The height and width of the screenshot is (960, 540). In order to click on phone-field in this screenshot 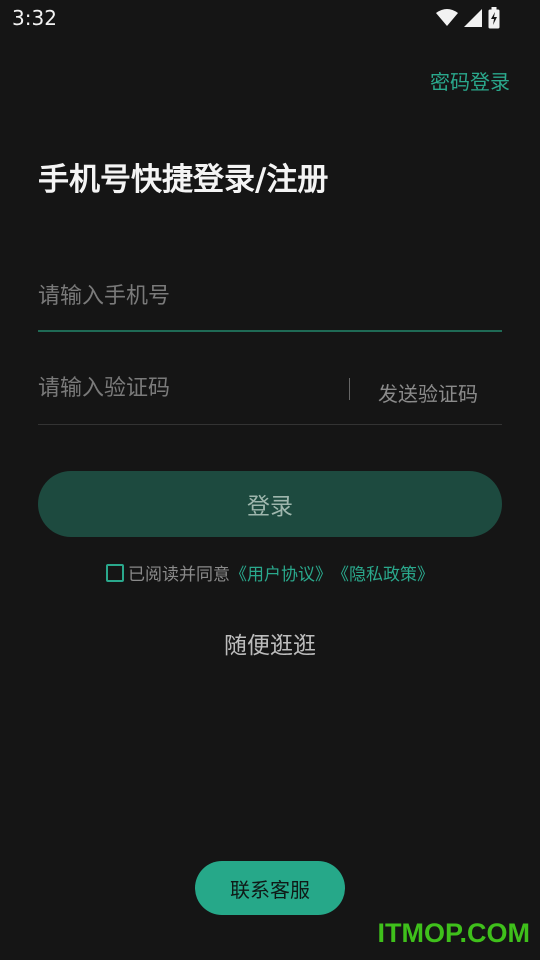, I will do `click(270, 305)`.